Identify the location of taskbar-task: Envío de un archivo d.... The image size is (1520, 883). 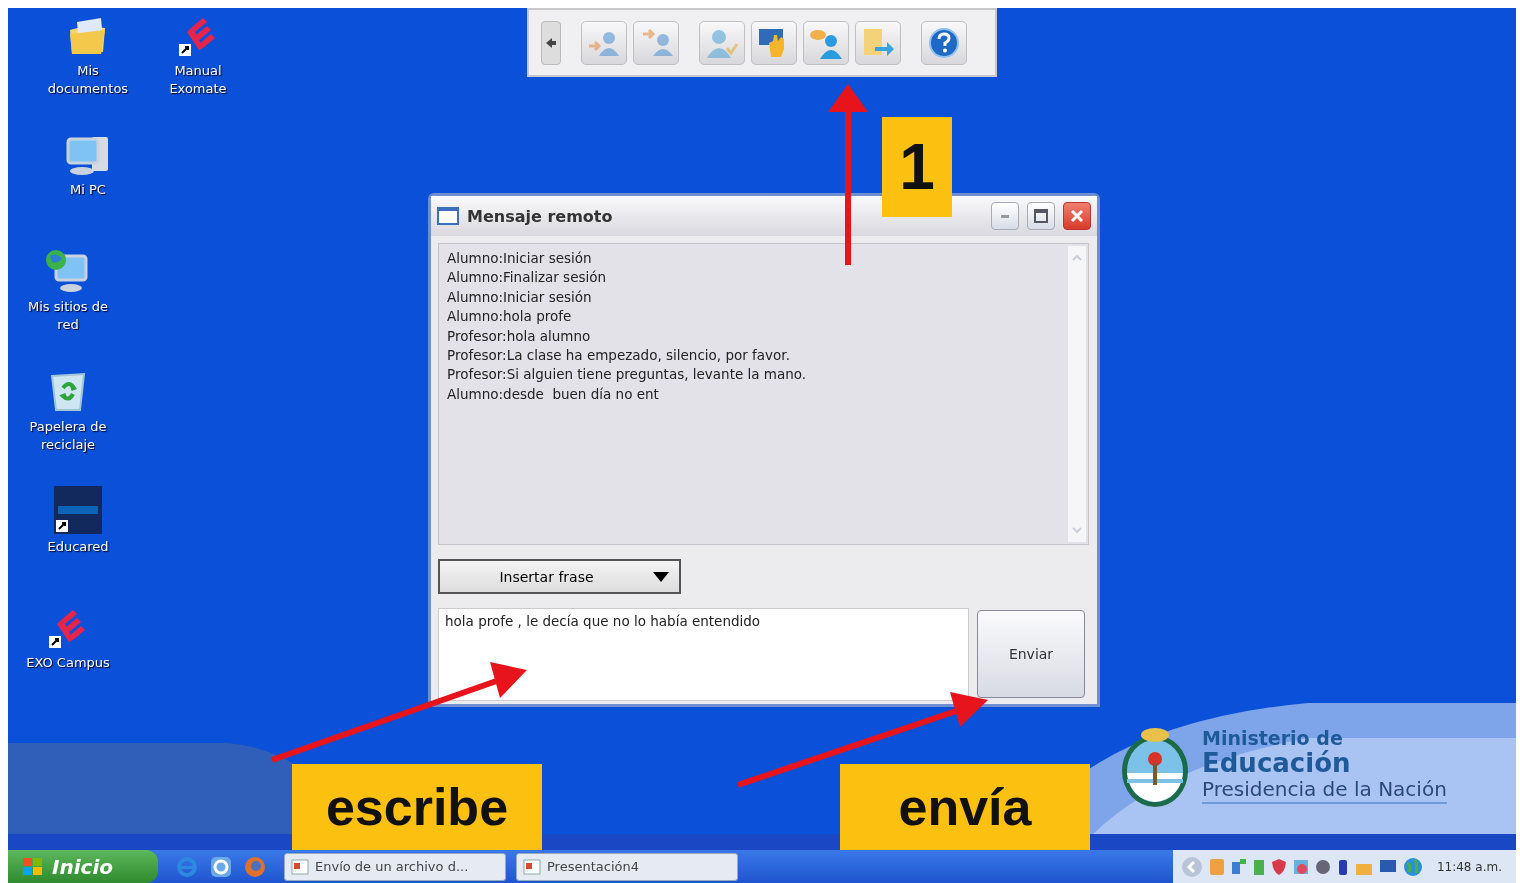
(395, 866).